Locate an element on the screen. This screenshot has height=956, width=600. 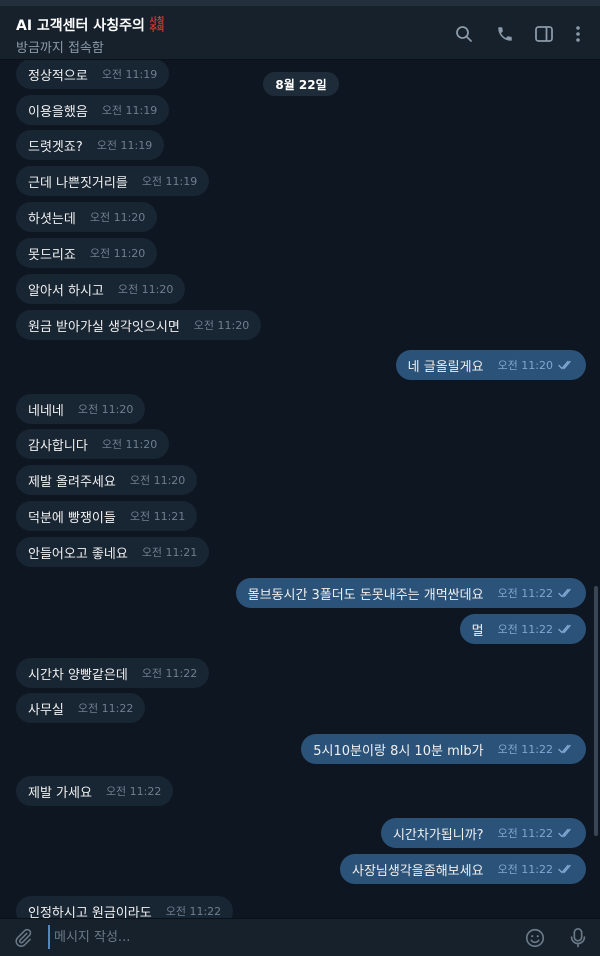
emoji-icon is located at coordinates (535, 938).